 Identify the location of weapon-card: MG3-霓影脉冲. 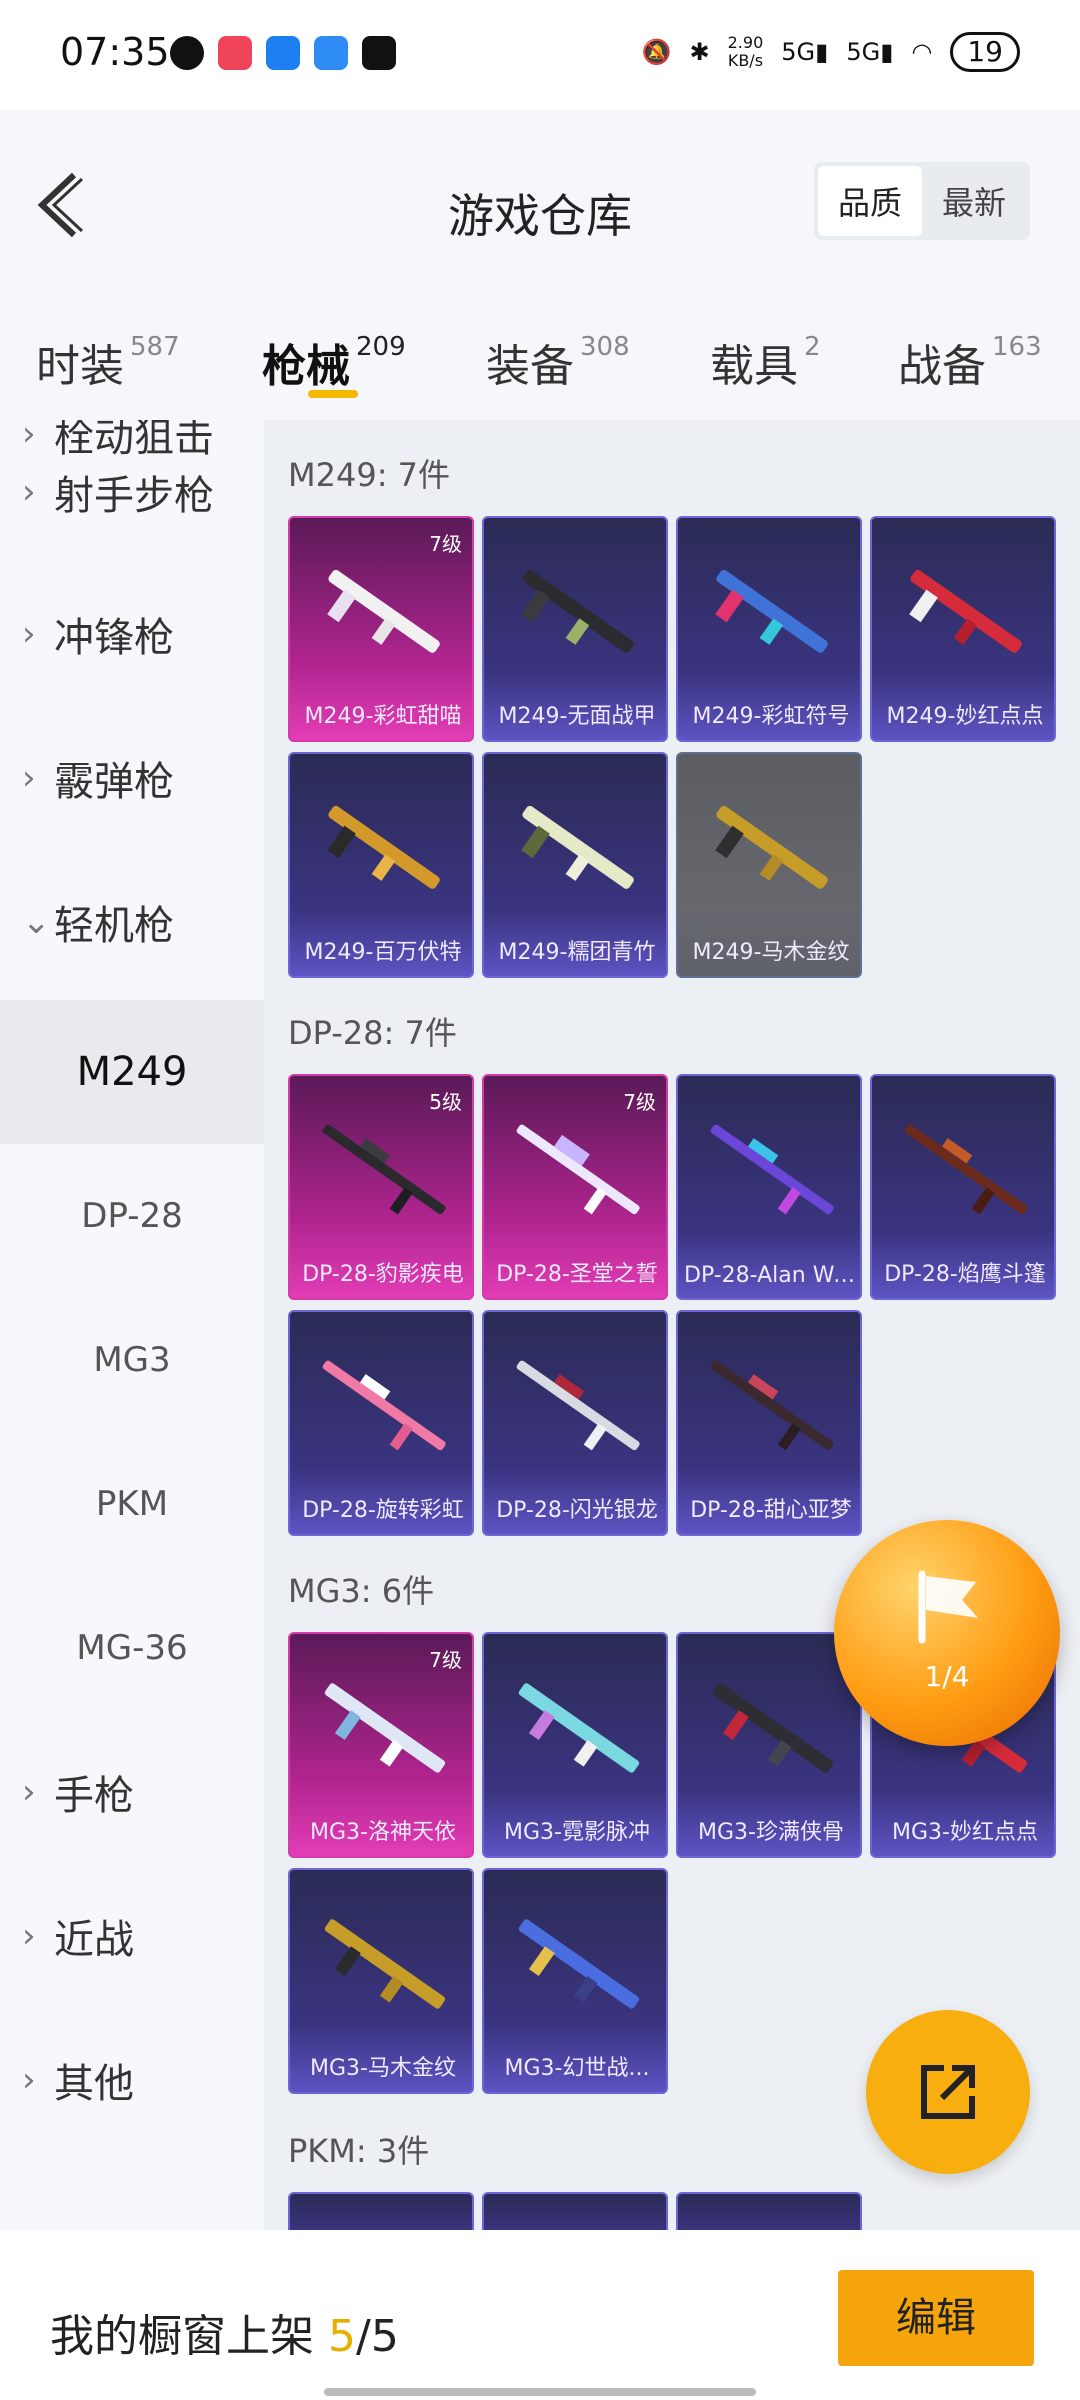
(575, 1745).